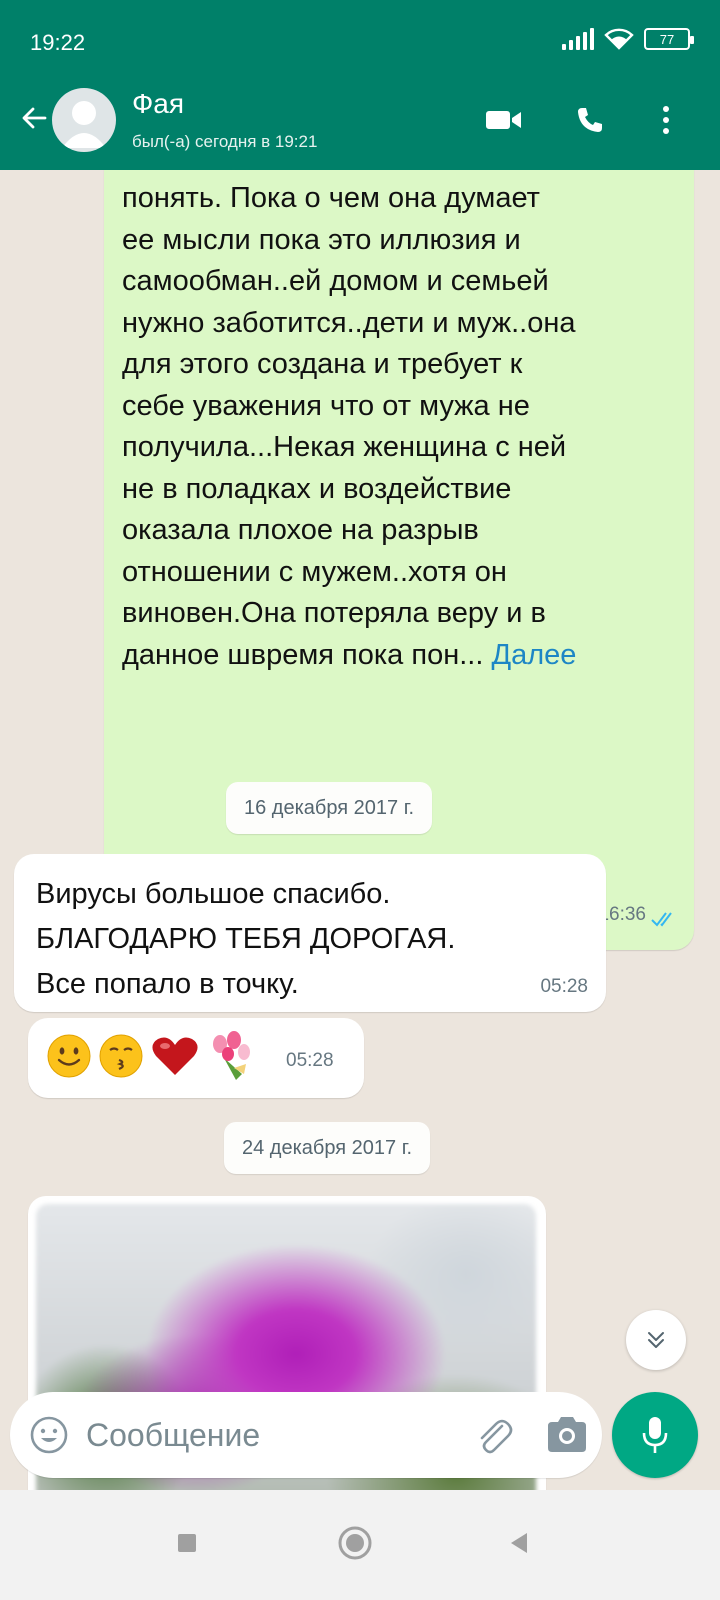  I want to click on incoming-emoji-message: 05:28, so click(196, 1058).